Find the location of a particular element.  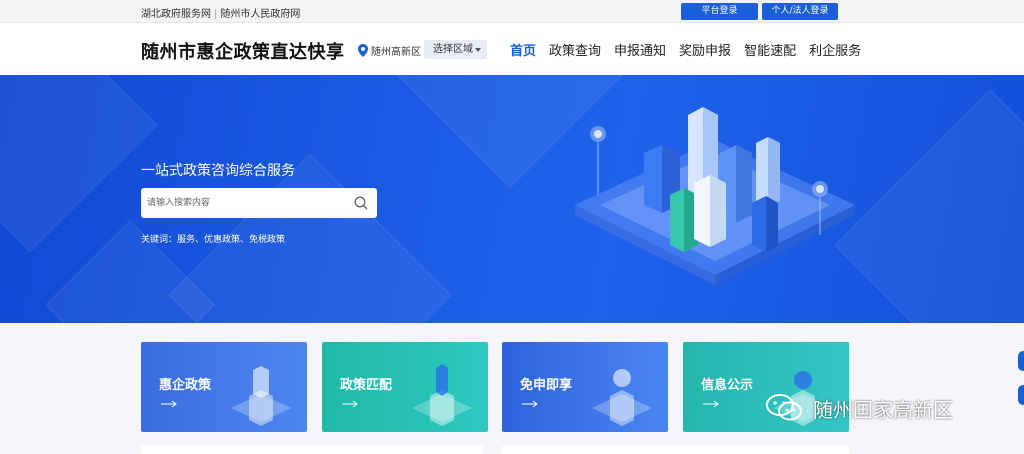

service-cards: 惠企政策 政策匹配 免申即享 信息公示 is located at coordinates (495, 387).